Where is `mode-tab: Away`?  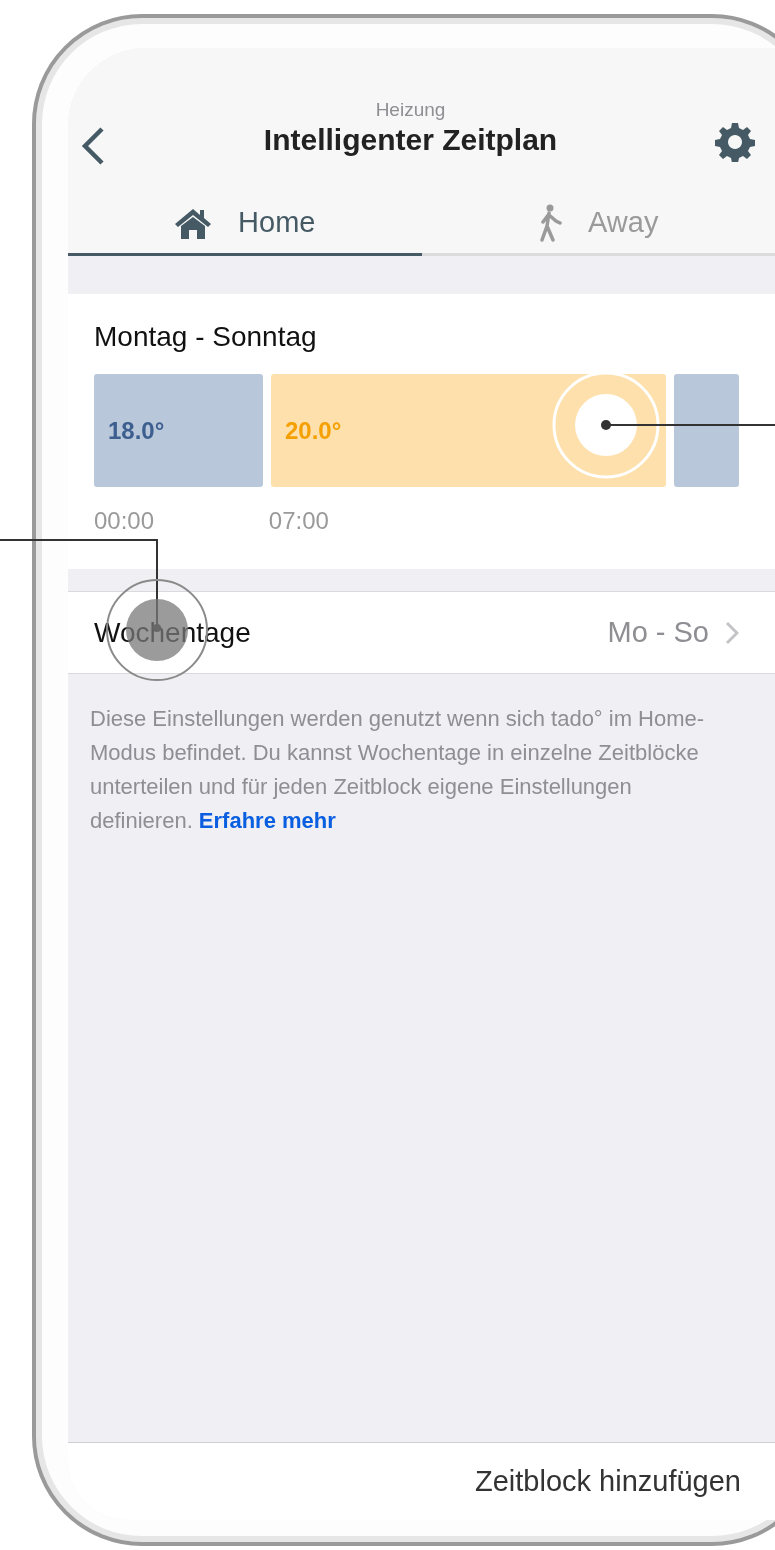 mode-tab: Away is located at coordinates (598, 224).